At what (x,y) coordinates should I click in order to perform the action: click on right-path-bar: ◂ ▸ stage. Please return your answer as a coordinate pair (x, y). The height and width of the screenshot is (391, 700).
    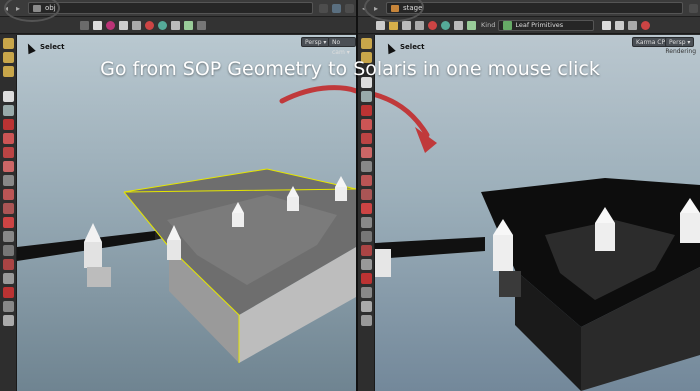
    Looking at the image, I should click on (529, 8).